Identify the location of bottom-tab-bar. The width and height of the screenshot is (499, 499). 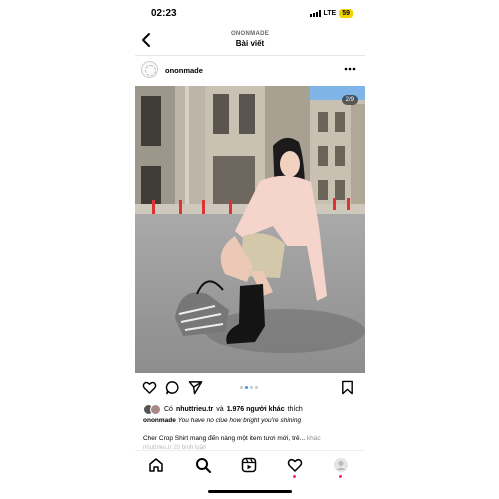
(250, 465).